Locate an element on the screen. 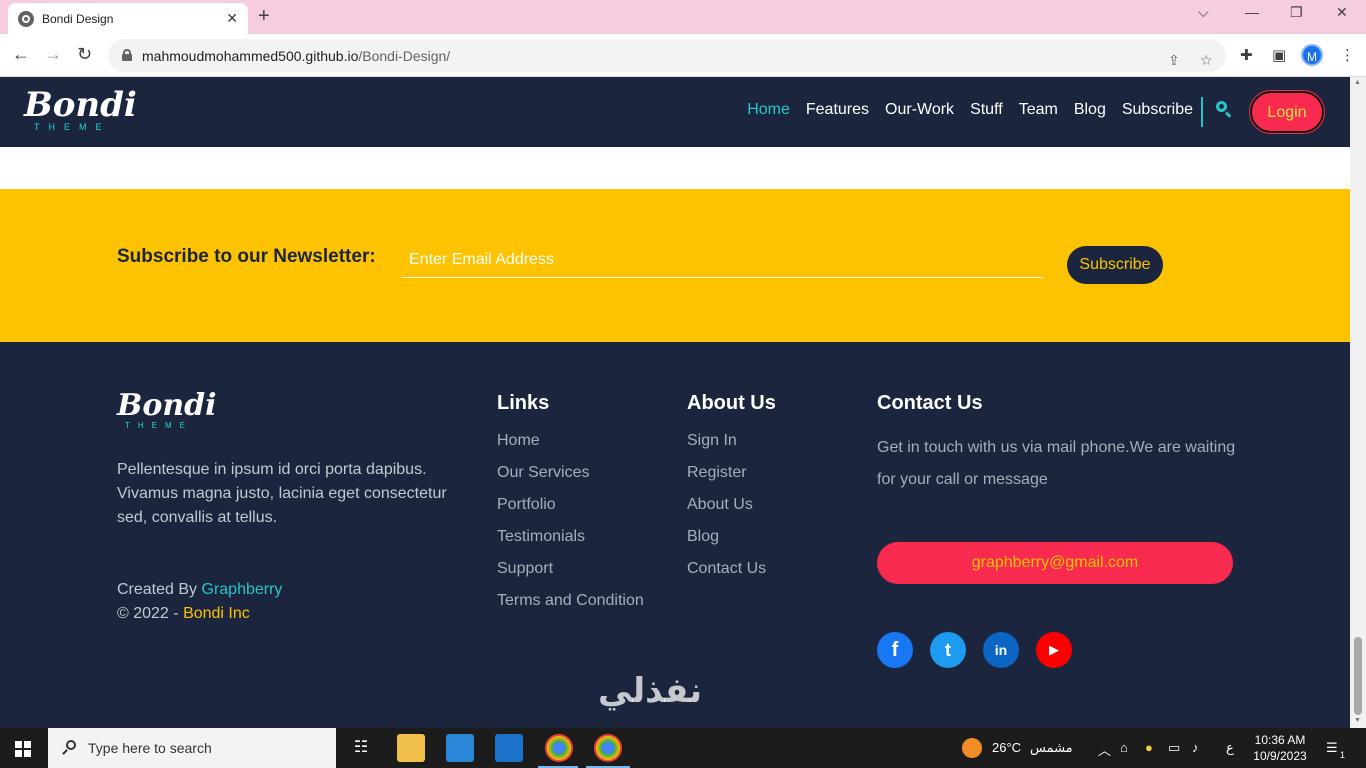 The image size is (1366, 768). footer-link-register: Register is located at coordinates (731, 473).